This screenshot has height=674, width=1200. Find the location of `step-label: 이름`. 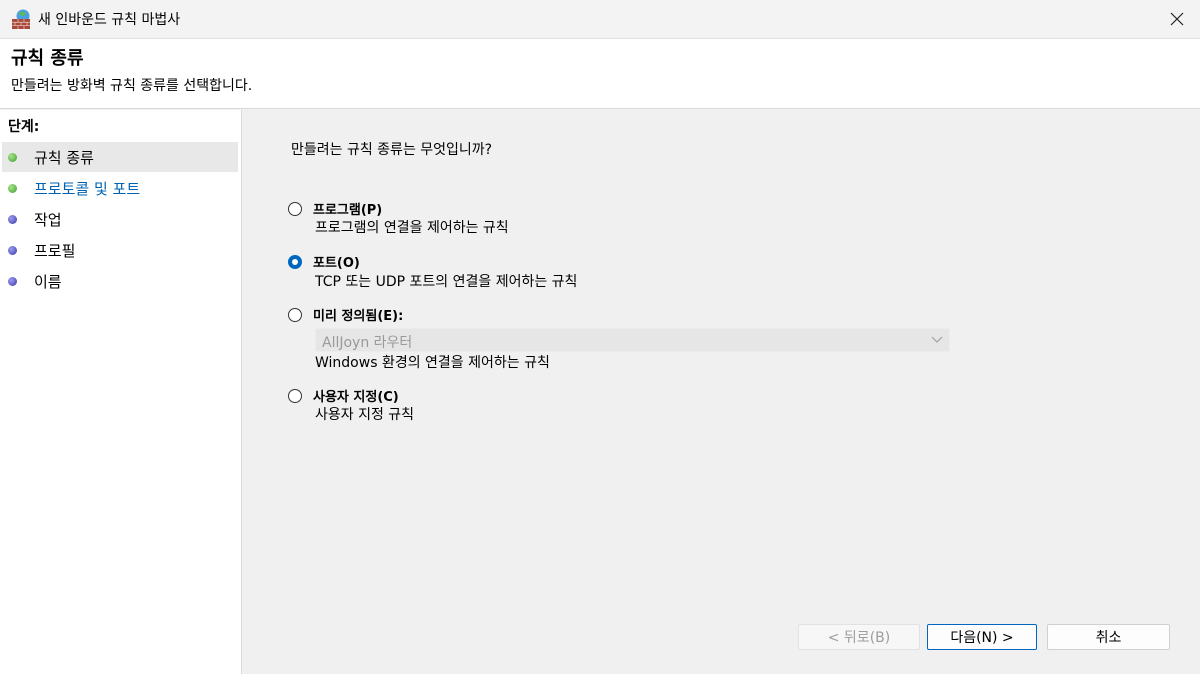

step-label: 이름 is located at coordinates (48, 281).